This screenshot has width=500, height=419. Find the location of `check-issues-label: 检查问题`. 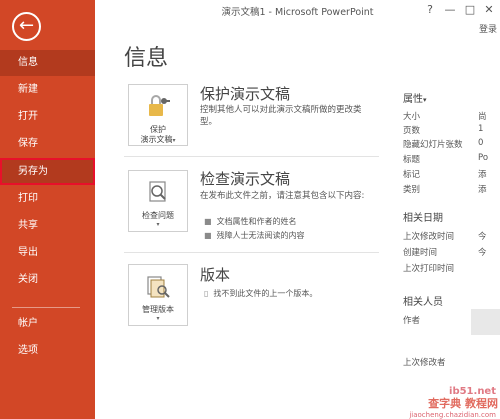

check-issues-label: 检查问题 is located at coordinates (158, 215).